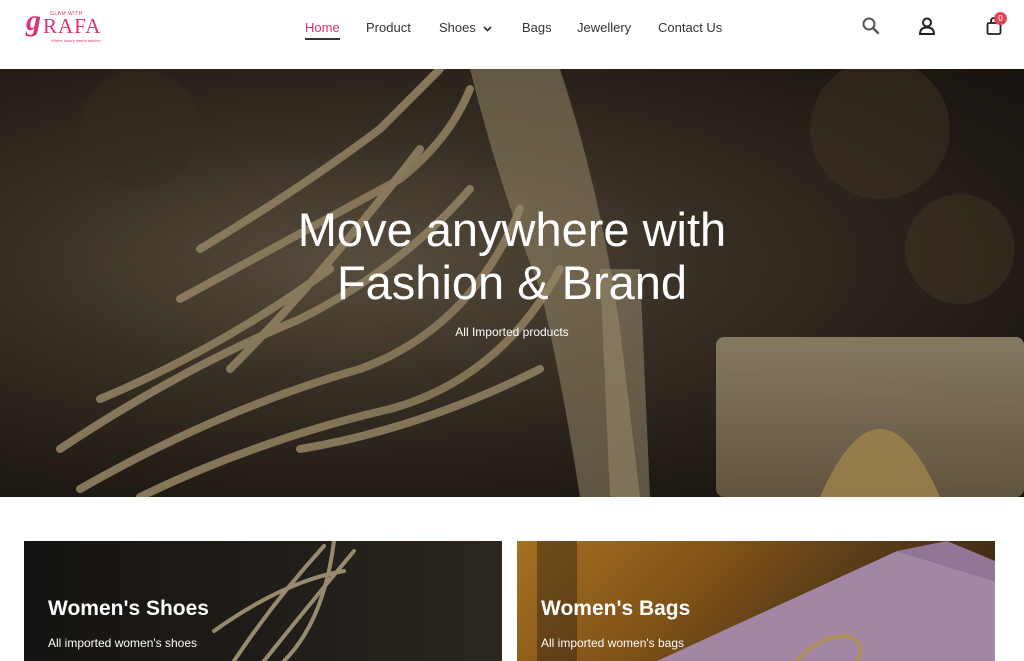 This screenshot has height=661, width=1024. Describe the element at coordinates (537, 27) in the screenshot. I see `nav-bags: Bags` at that location.